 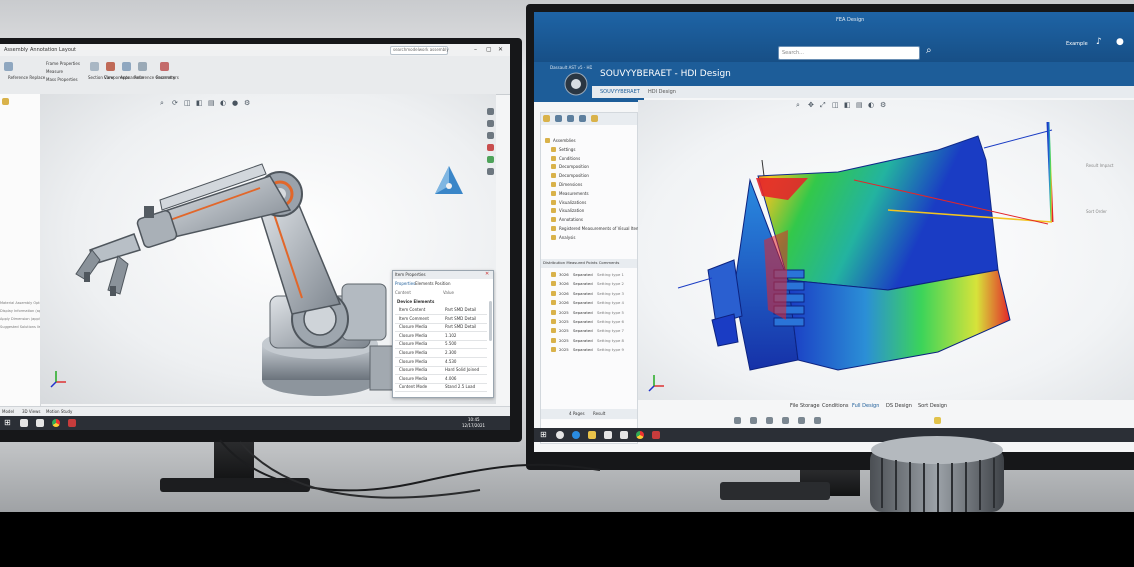 What do you see at coordinates (490, 123) in the screenshot?
I see `file-explorer-icon` at bounding box center [490, 123].